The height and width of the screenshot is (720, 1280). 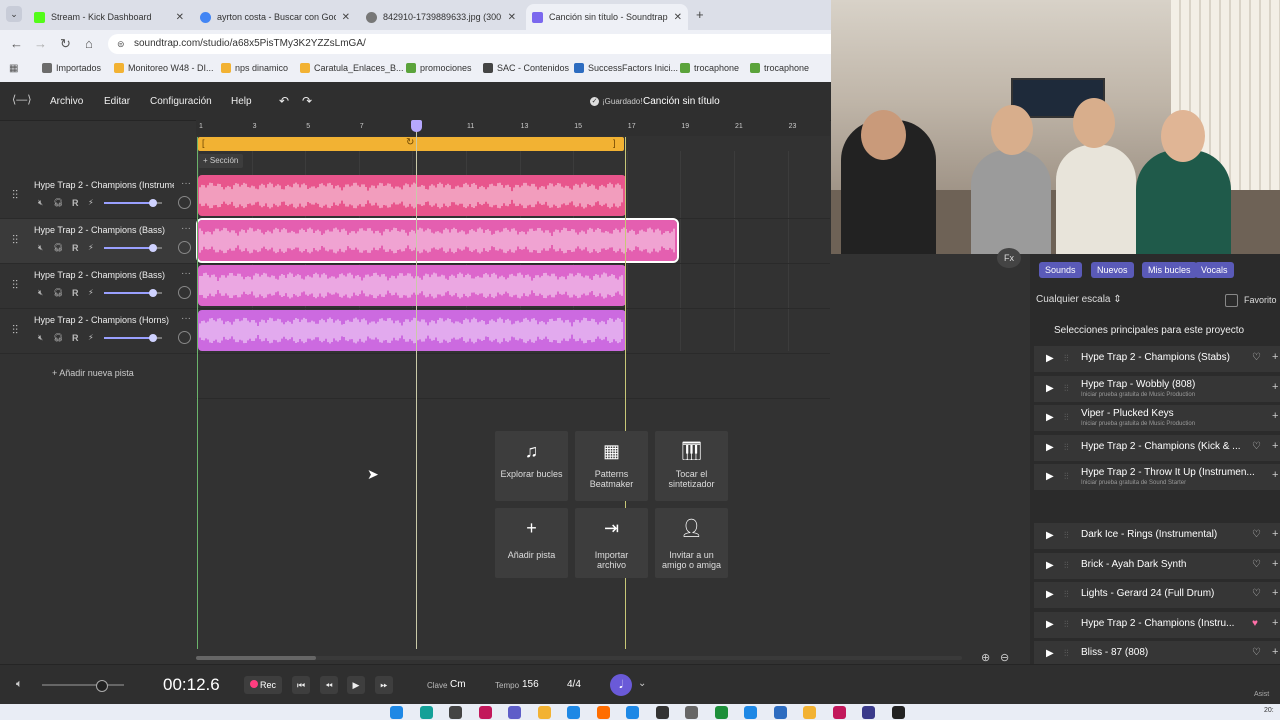 I want to click on master-volume-knob, so click(x=102, y=686).